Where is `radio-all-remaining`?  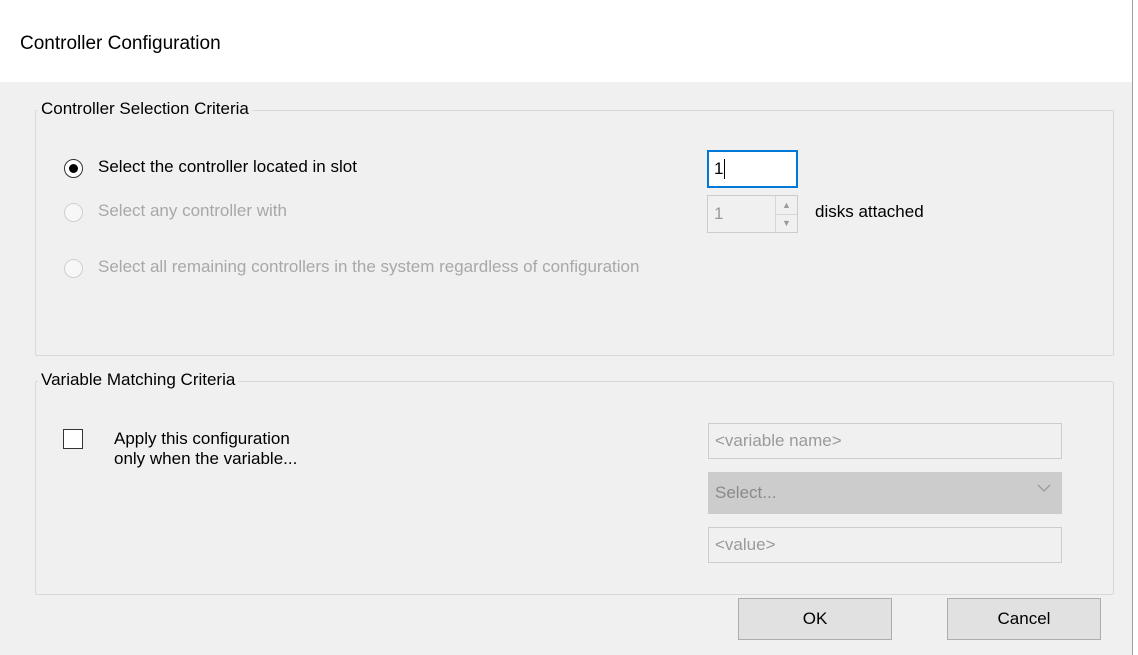
radio-all-remaining is located at coordinates (73, 268).